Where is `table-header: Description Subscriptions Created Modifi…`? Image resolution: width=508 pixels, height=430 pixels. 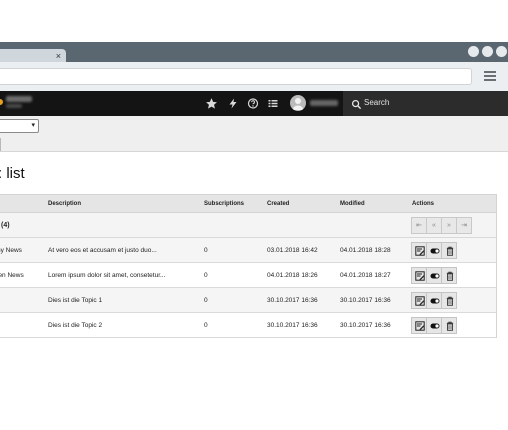
table-header: Description Subscriptions Created Modifi… is located at coordinates (248, 204).